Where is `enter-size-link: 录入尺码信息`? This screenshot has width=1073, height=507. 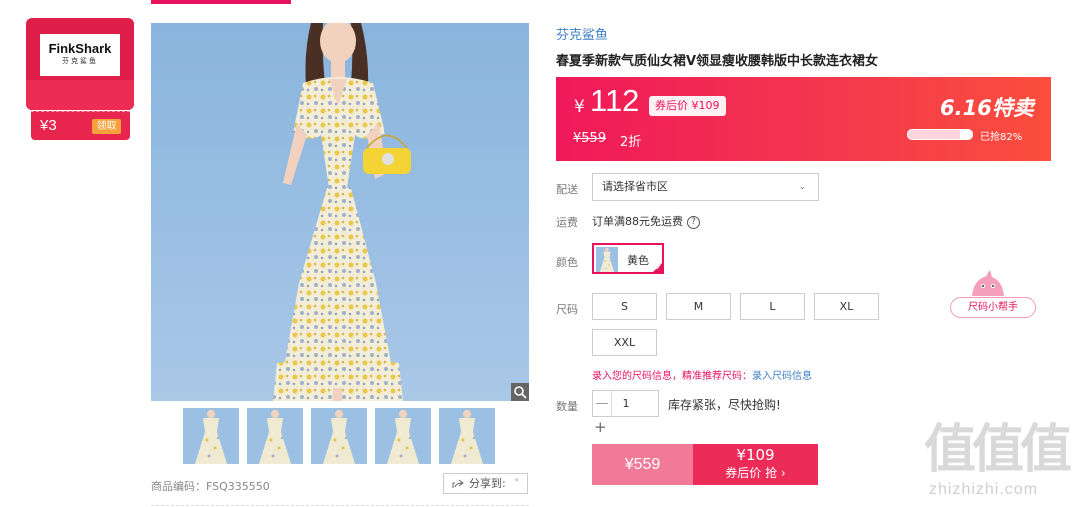 enter-size-link: 录入尺码信息 is located at coordinates (782, 376).